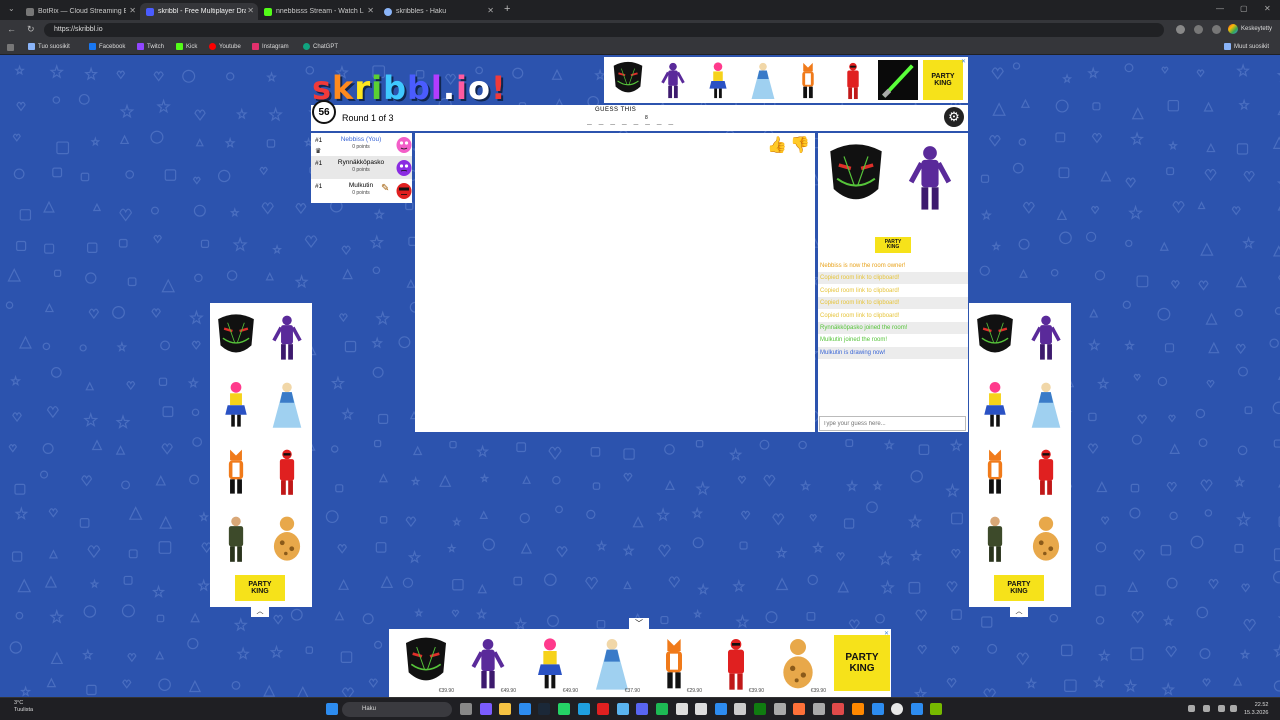  I want to click on right-ad-banner: PARTY KING, so click(1020, 455).